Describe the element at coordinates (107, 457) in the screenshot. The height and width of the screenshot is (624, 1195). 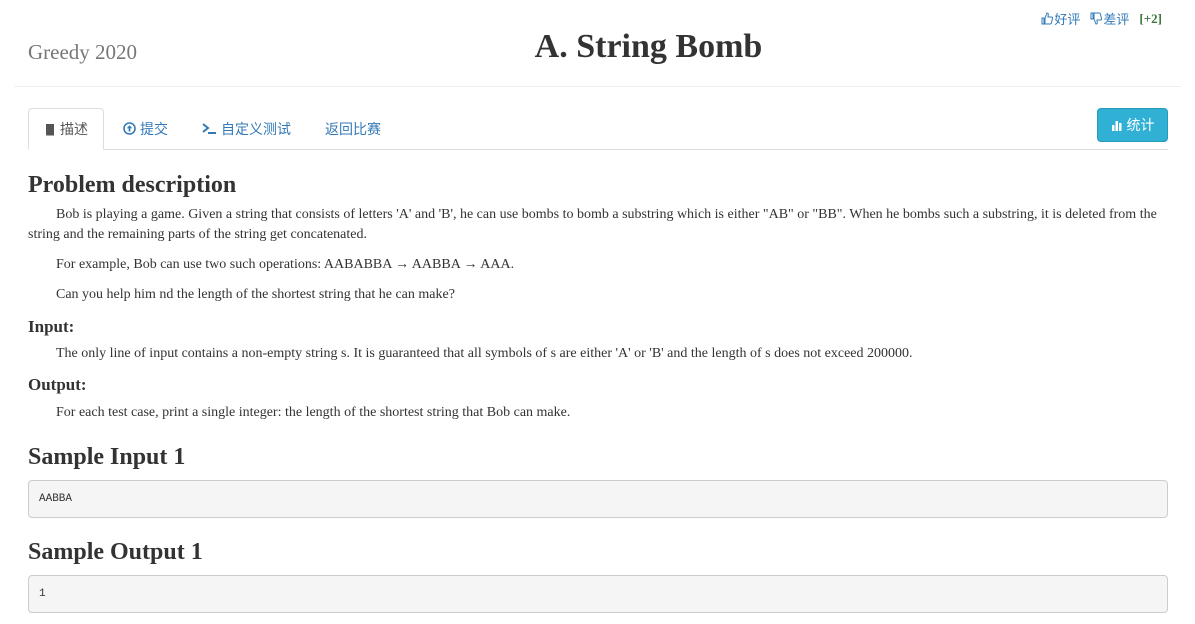
I see `sample-input-heading: Sample Input 1` at that location.